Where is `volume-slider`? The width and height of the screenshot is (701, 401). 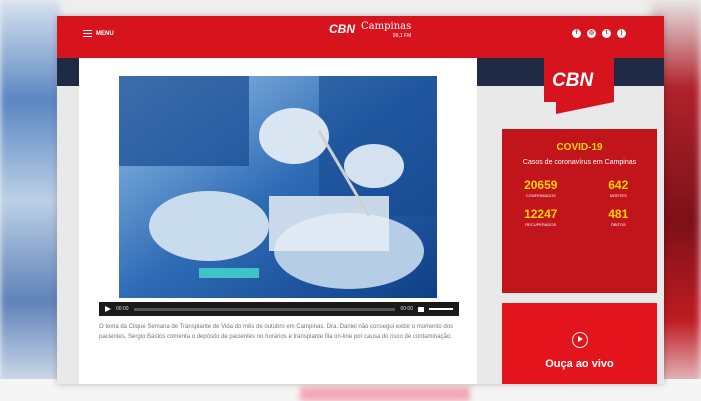 volume-slider is located at coordinates (441, 309).